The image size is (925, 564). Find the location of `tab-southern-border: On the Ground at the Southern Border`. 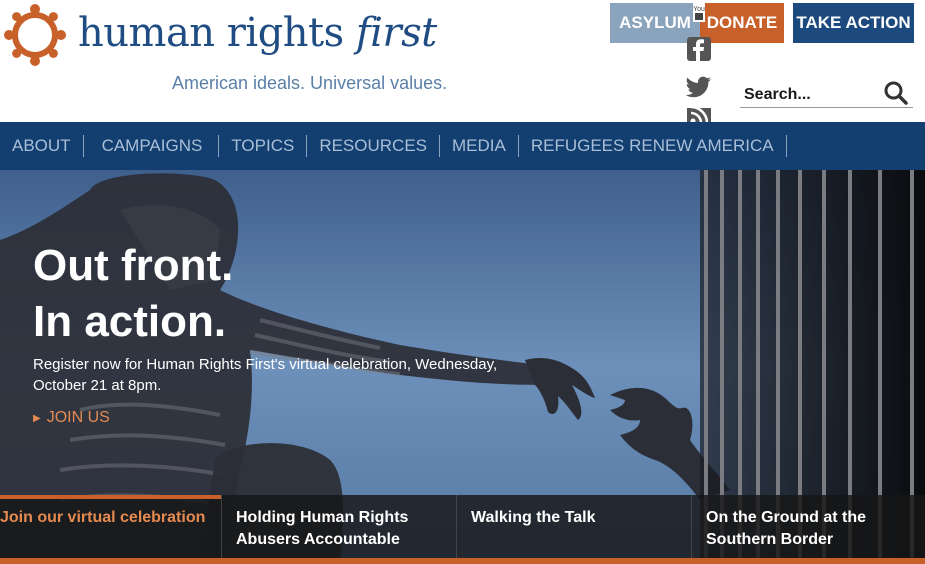

tab-southern-border: On the Ground at the Southern Border is located at coordinates (808, 526).